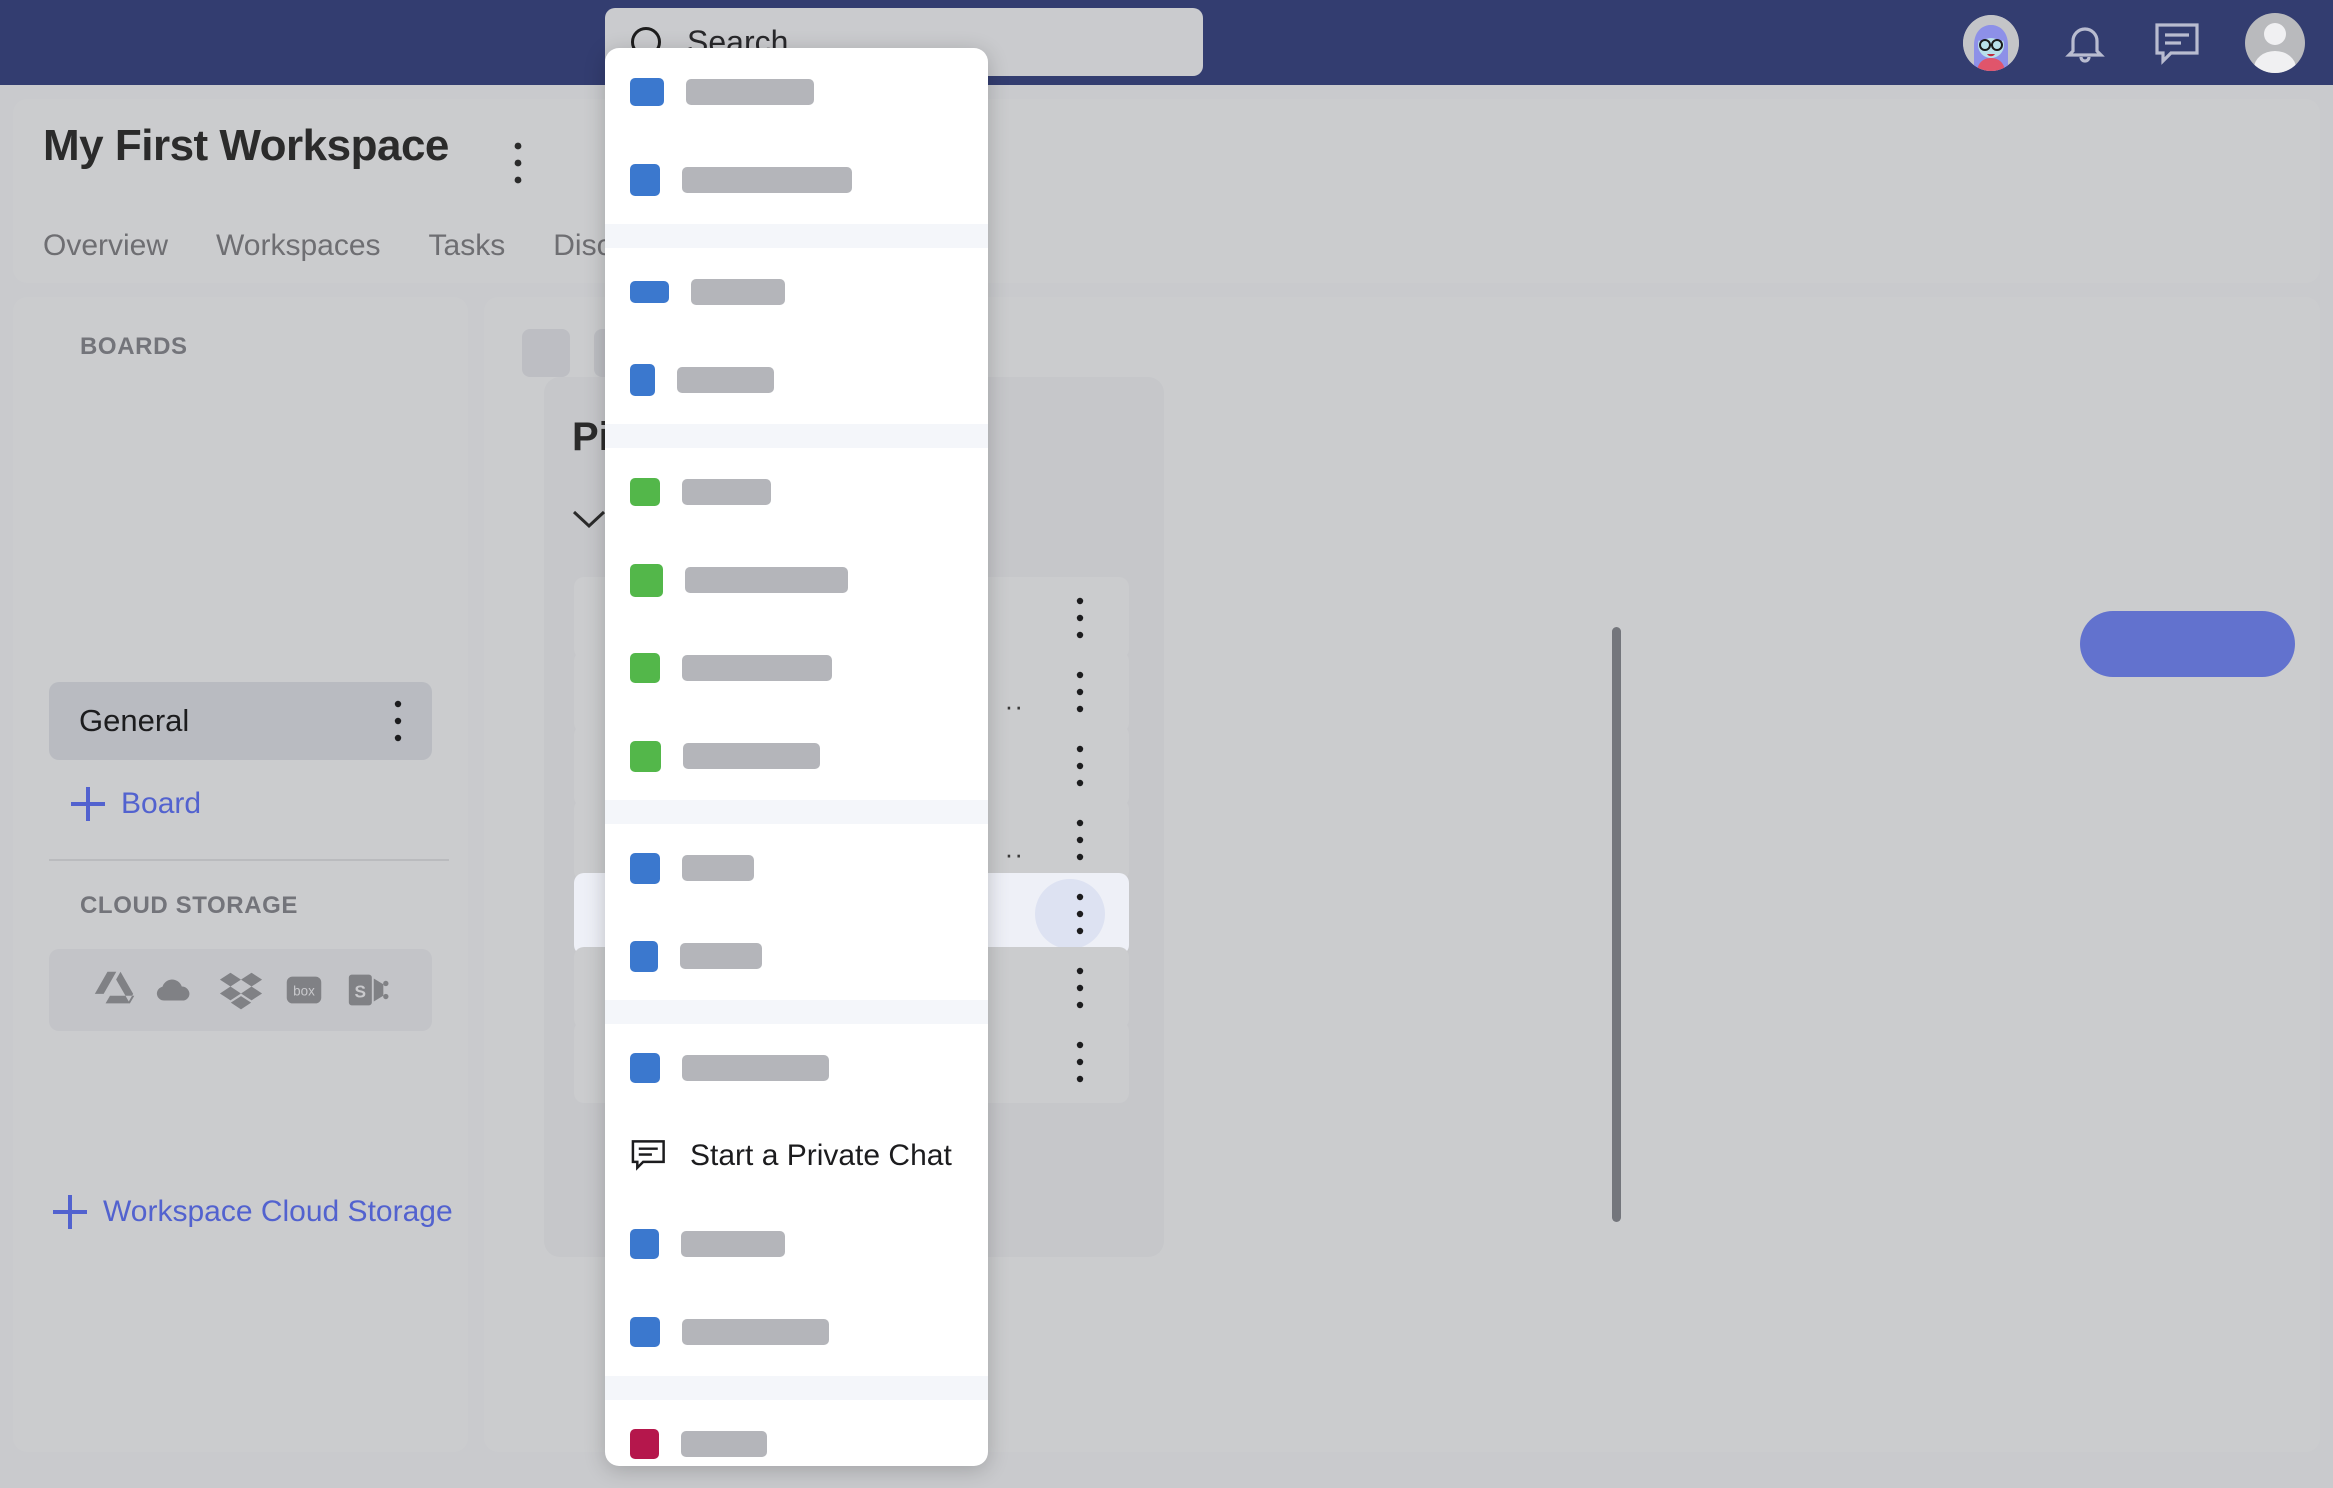 This screenshot has height=1488, width=2333. I want to click on dropbox-icon, so click(241, 990).